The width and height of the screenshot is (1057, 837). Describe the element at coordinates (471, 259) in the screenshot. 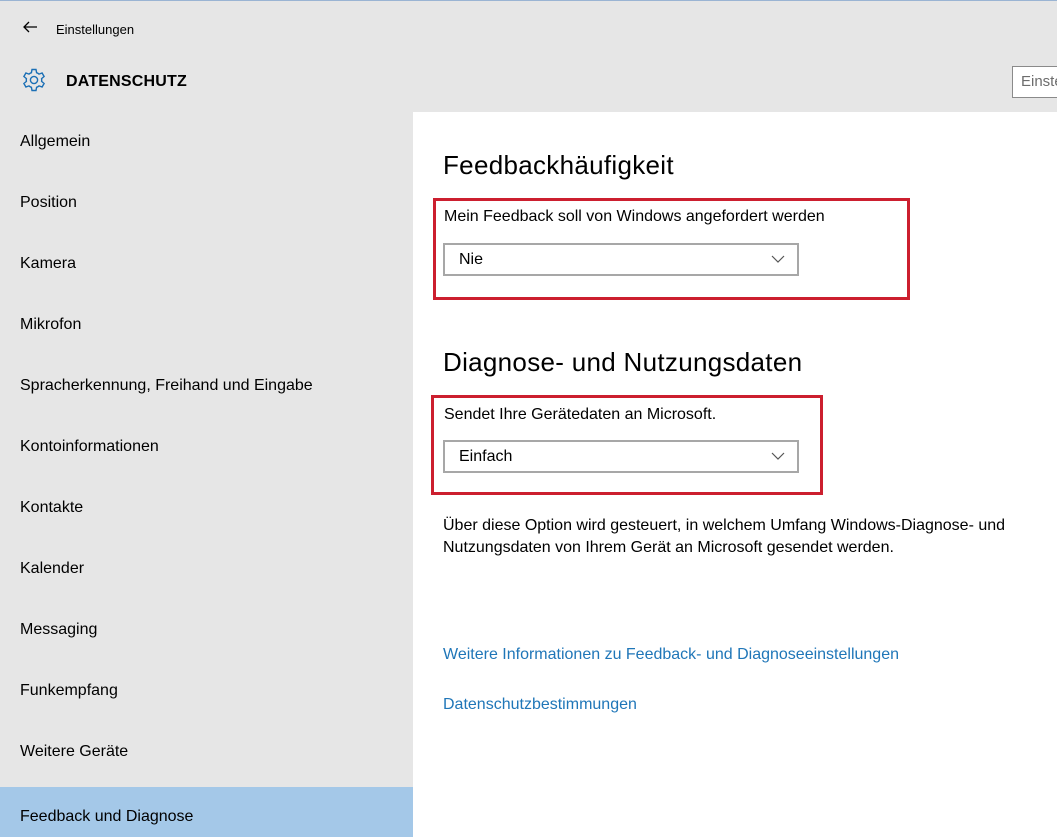

I see `dropdown-value: Nie` at that location.